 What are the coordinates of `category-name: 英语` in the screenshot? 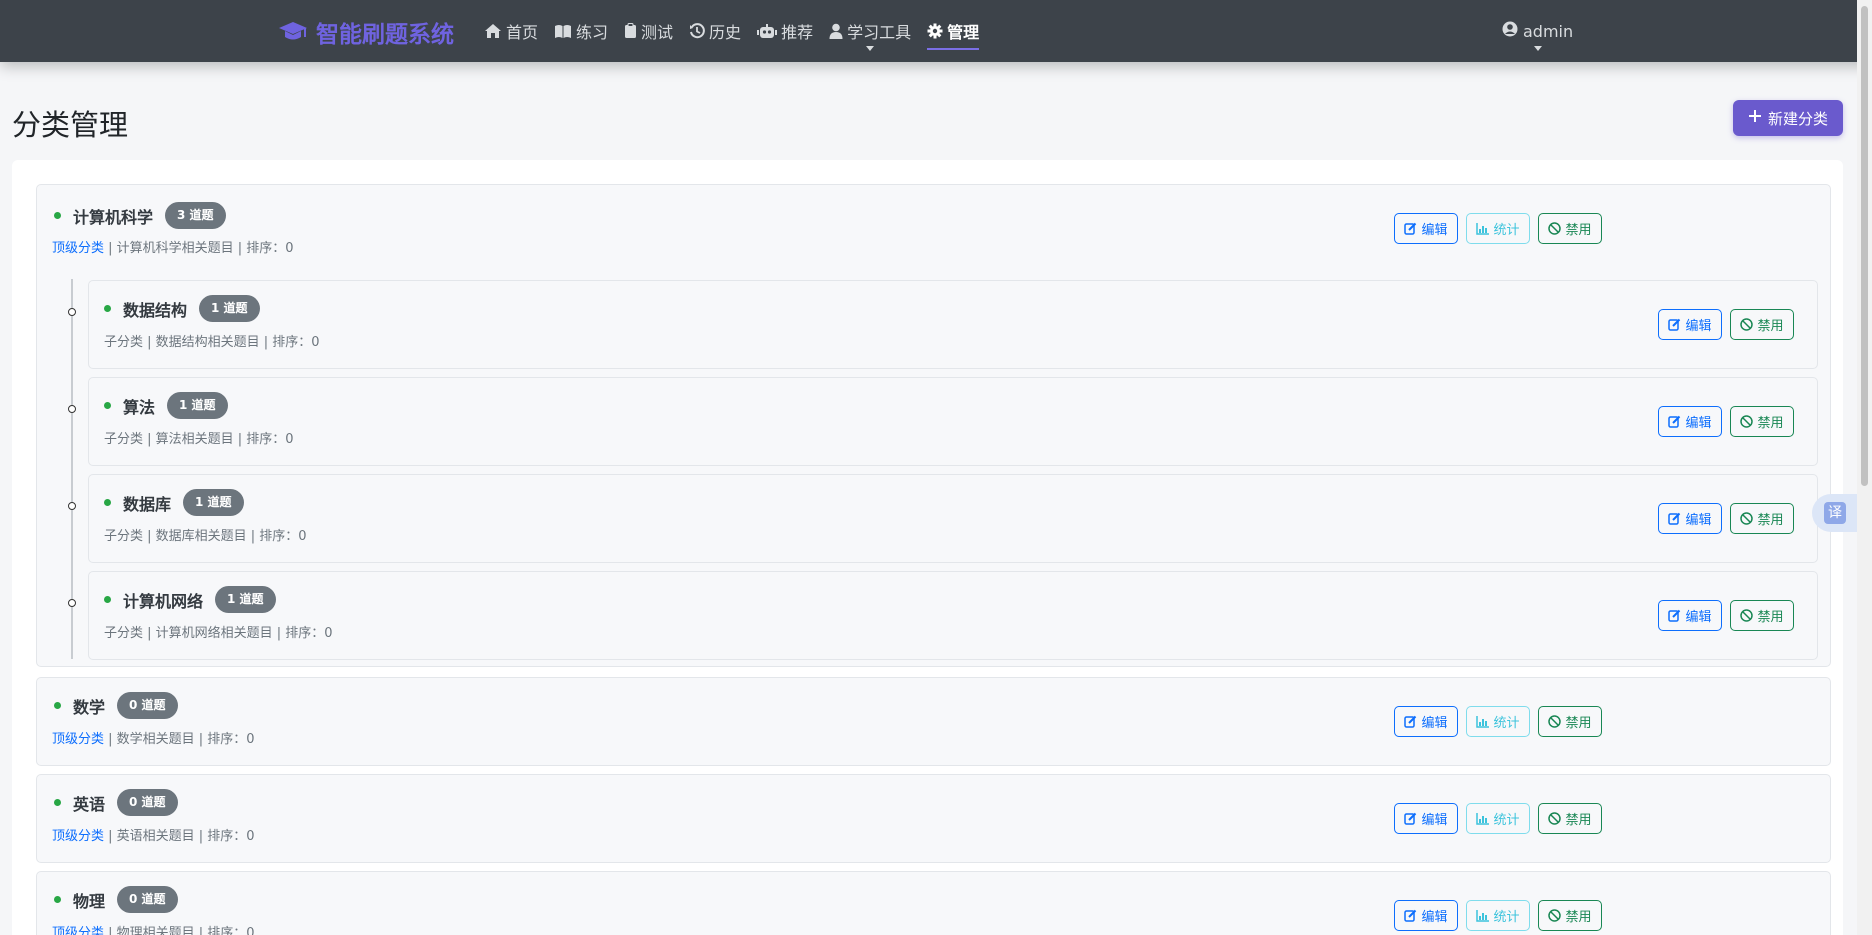 It's located at (89, 804).